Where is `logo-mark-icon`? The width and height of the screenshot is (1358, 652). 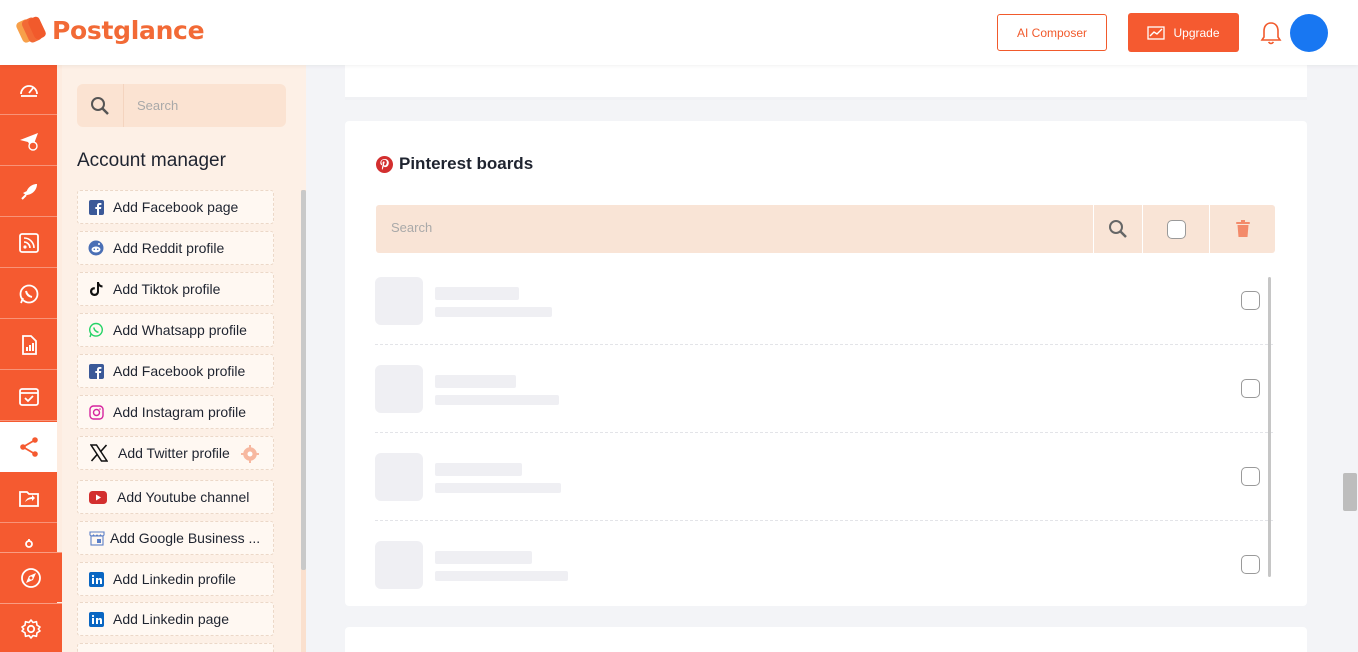
logo-mark-icon is located at coordinates (32, 30).